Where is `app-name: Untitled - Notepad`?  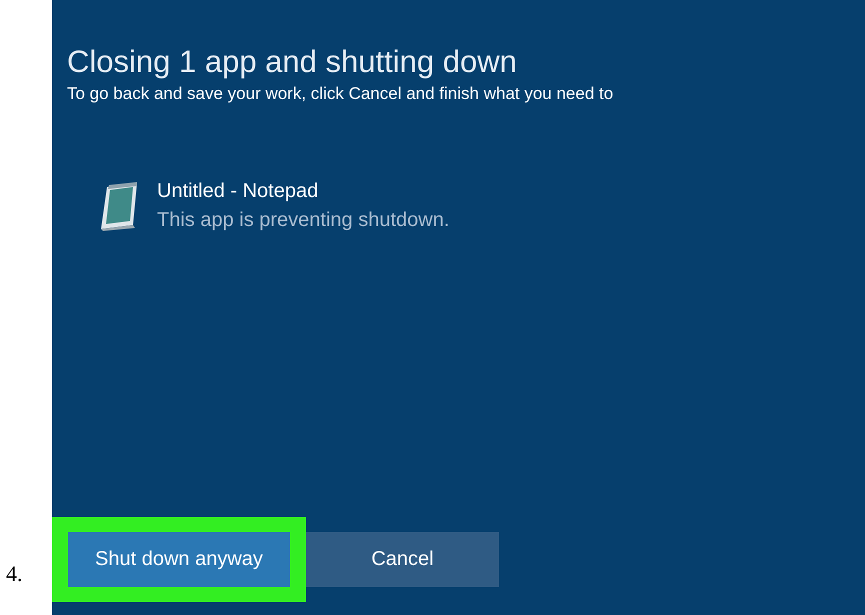
app-name: Untitled - Notepad is located at coordinates (238, 191).